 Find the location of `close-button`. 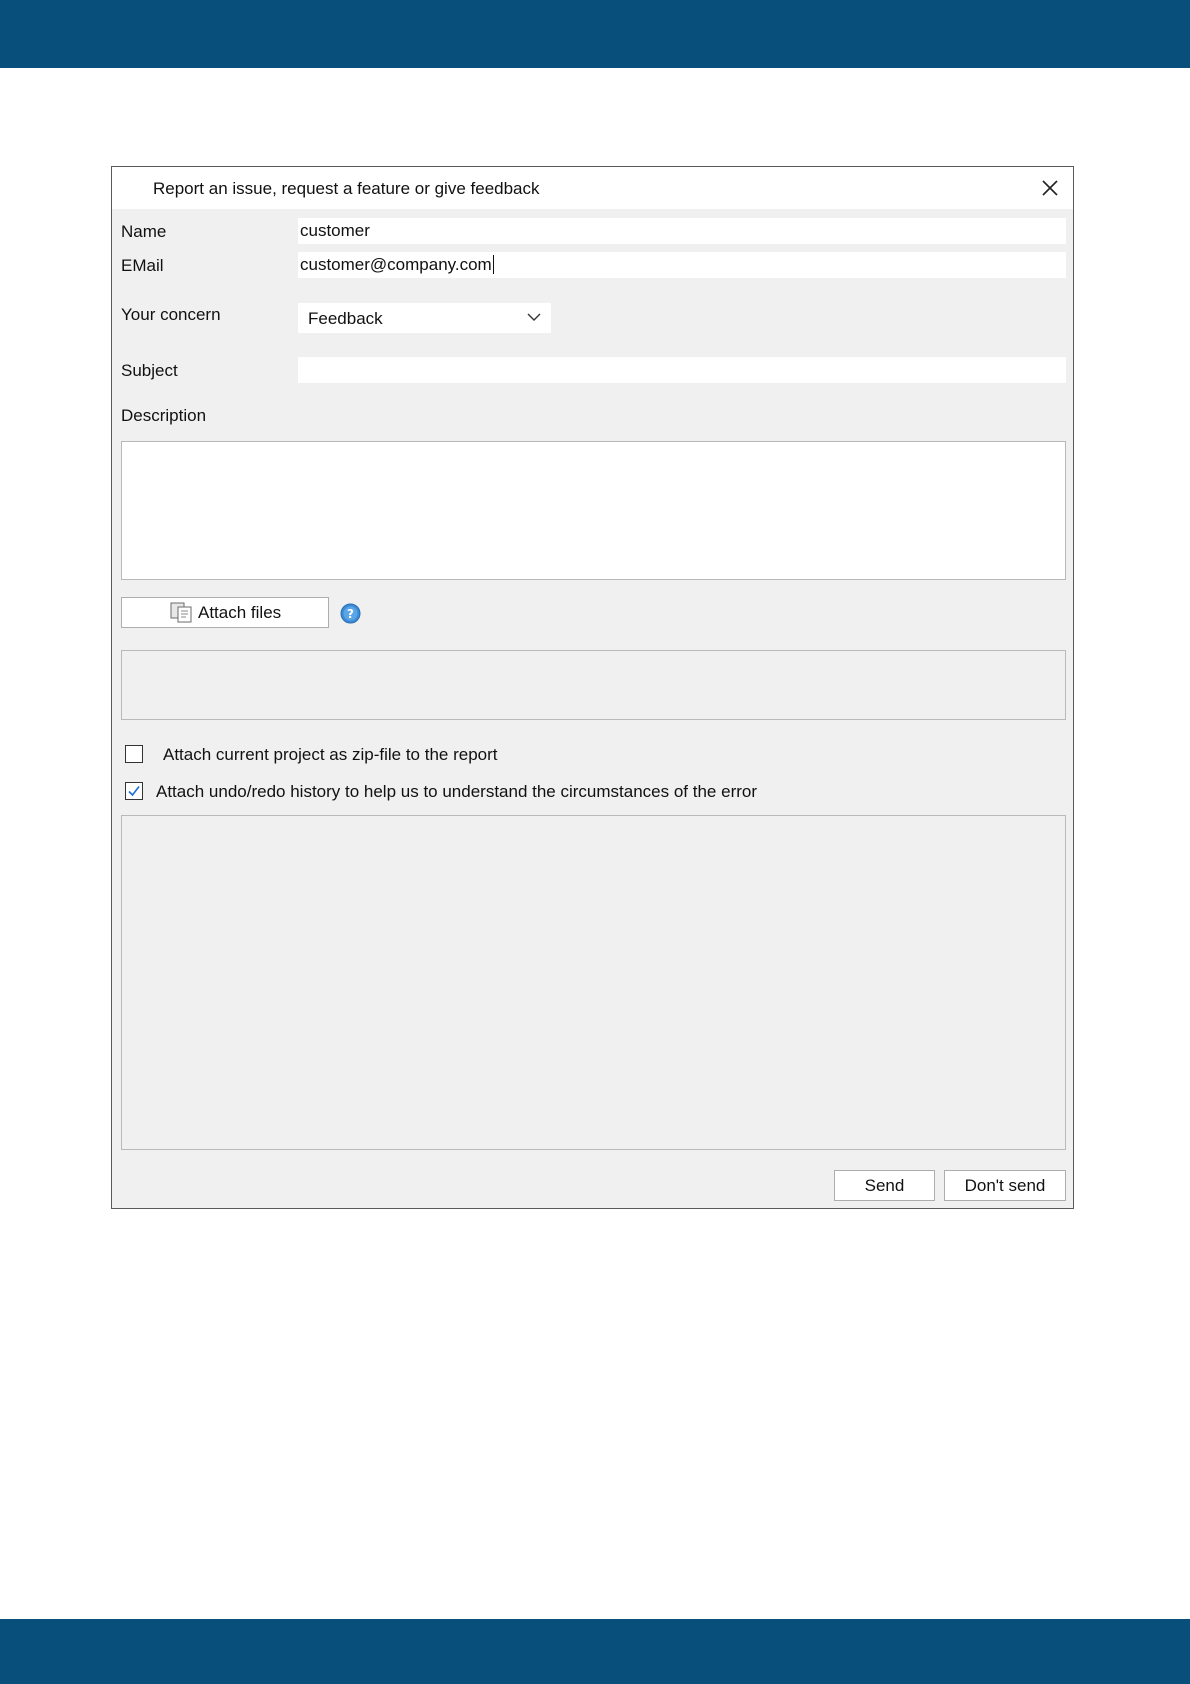

close-button is located at coordinates (1050, 188).